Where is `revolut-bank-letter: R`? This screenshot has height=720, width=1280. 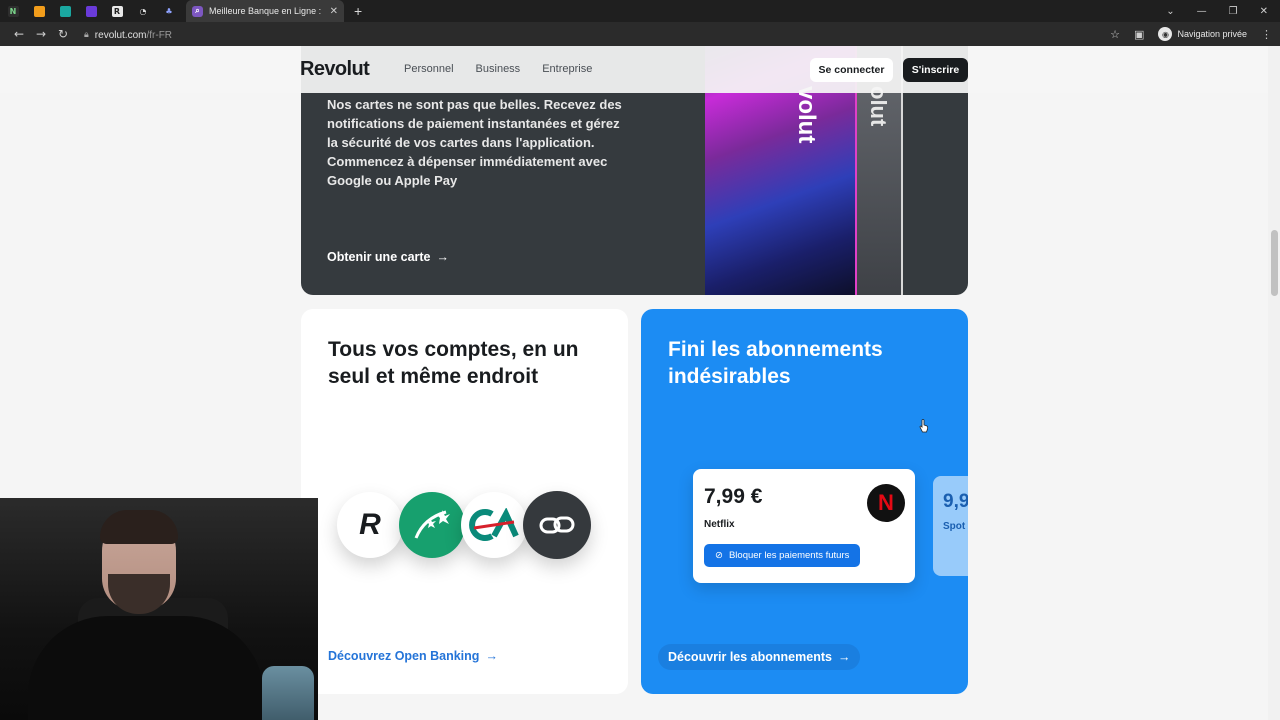 revolut-bank-letter: R is located at coordinates (370, 524).